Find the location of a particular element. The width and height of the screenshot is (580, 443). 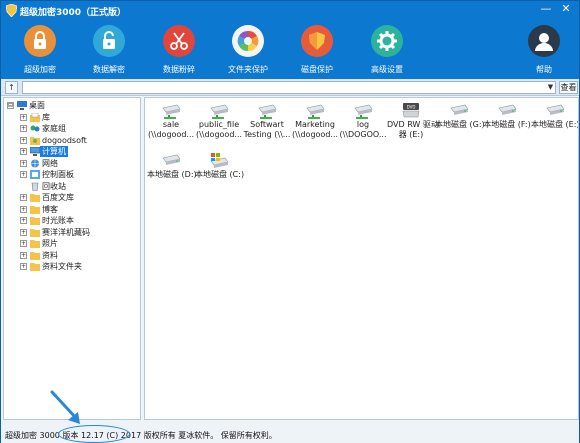

help-button: 帮助 is located at coordinates (544, 51).